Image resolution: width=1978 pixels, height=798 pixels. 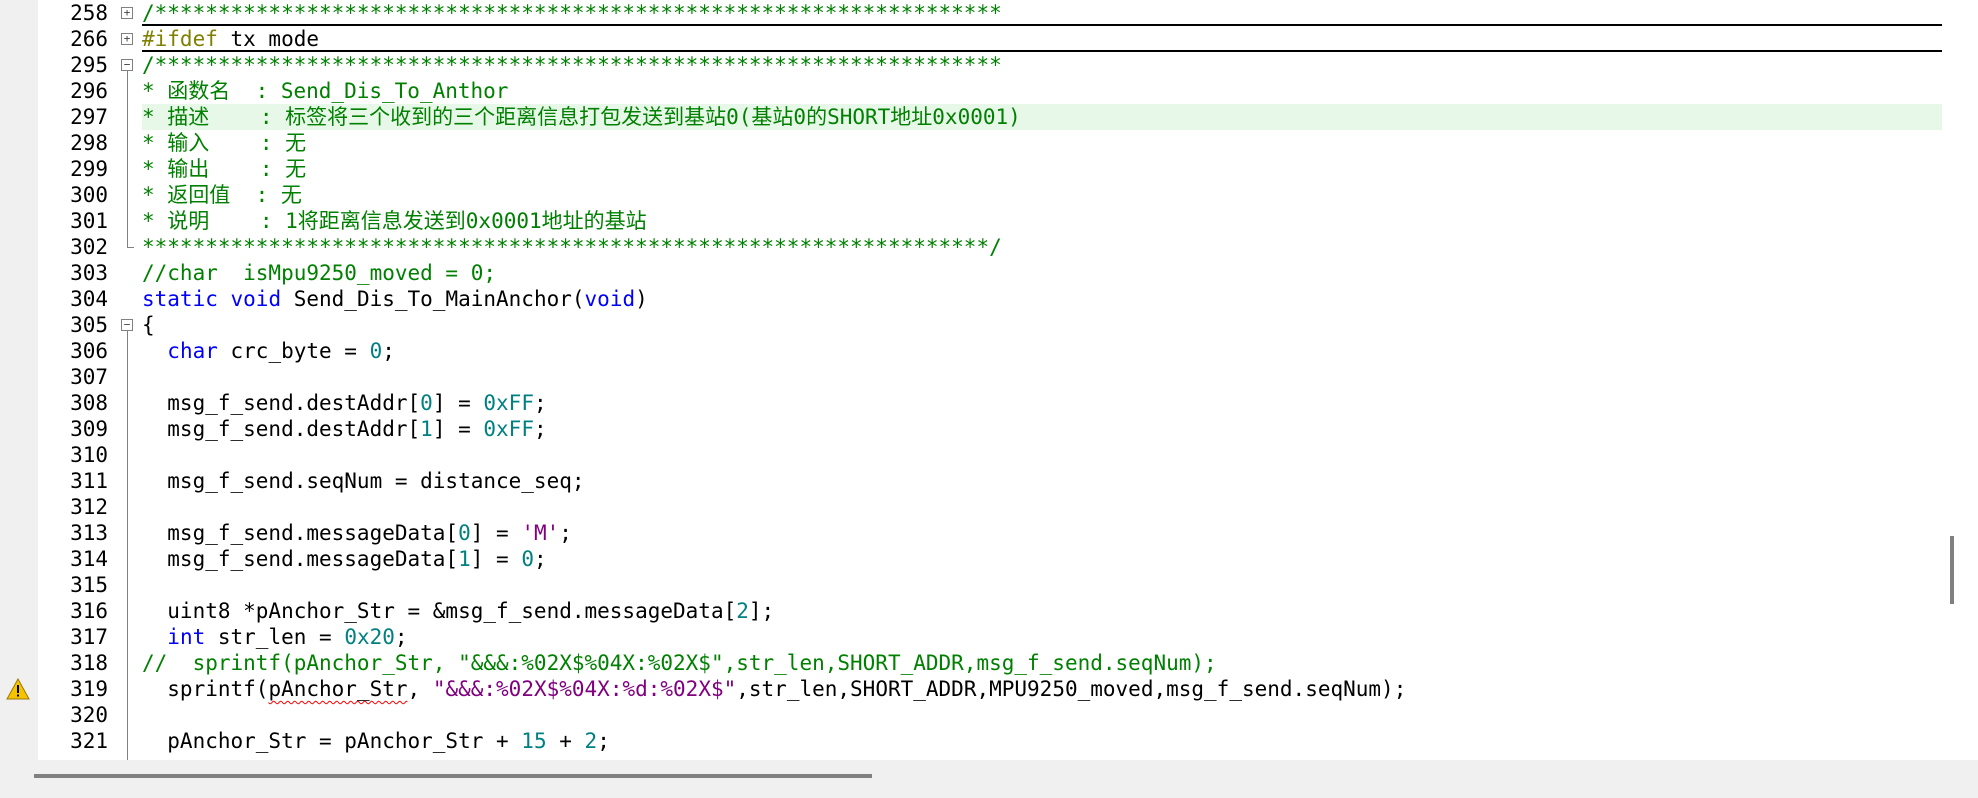 What do you see at coordinates (89, 377) in the screenshot?
I see `line-number: 307` at bounding box center [89, 377].